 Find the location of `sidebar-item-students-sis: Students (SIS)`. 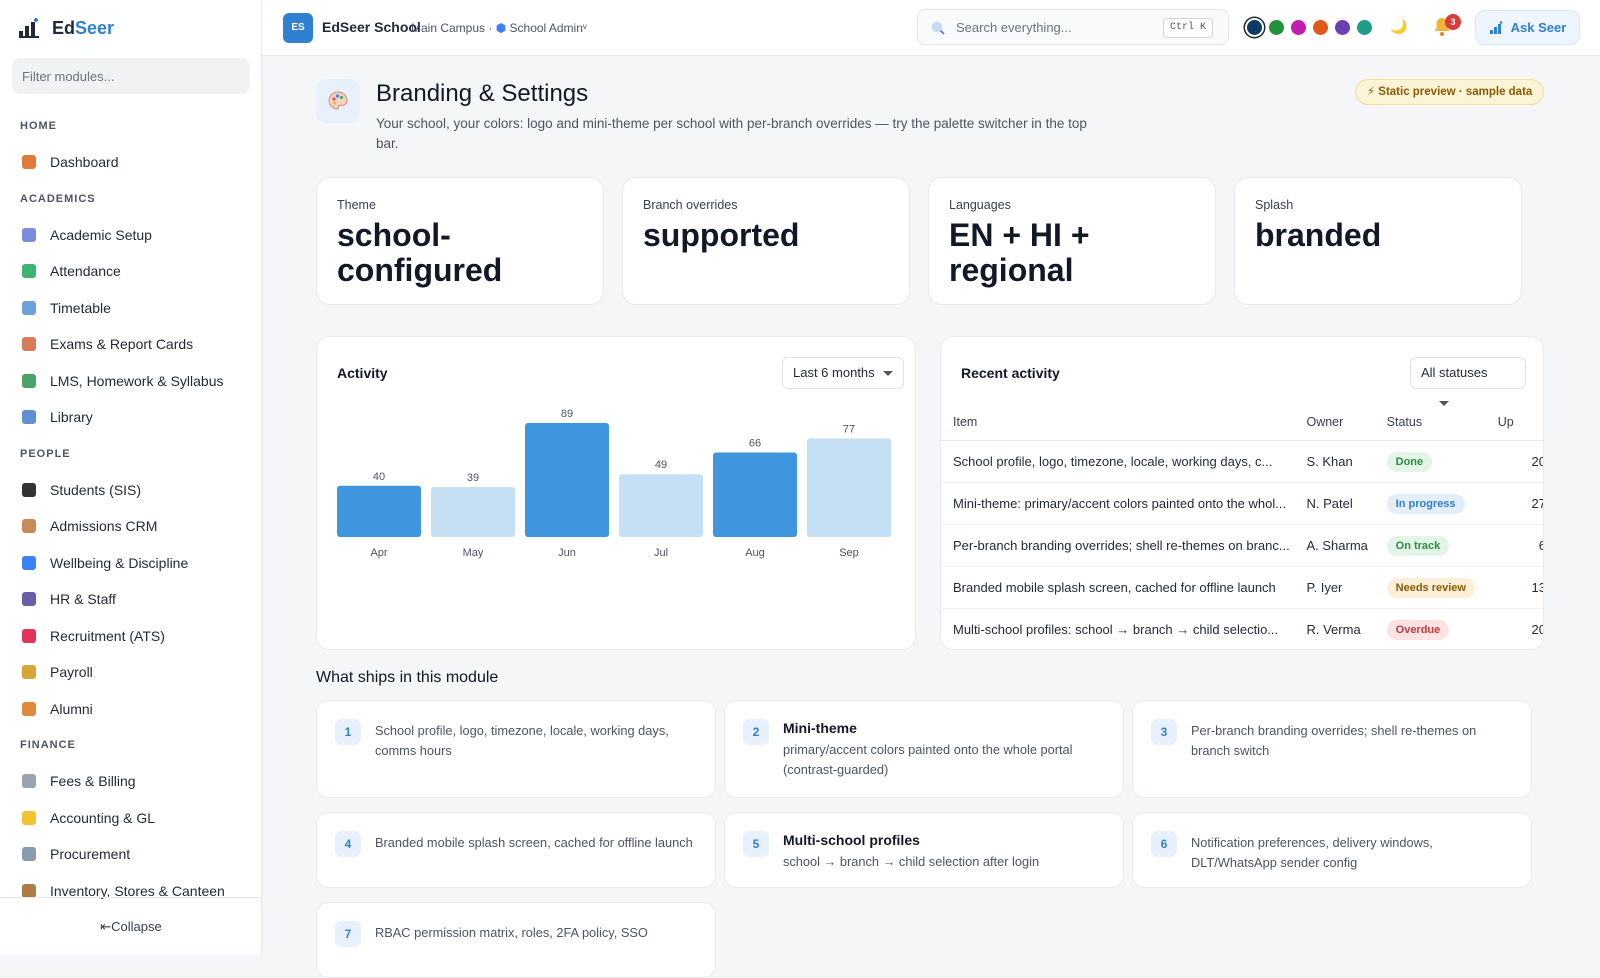

sidebar-item-students-sis: Students (SIS) is located at coordinates (131, 490).